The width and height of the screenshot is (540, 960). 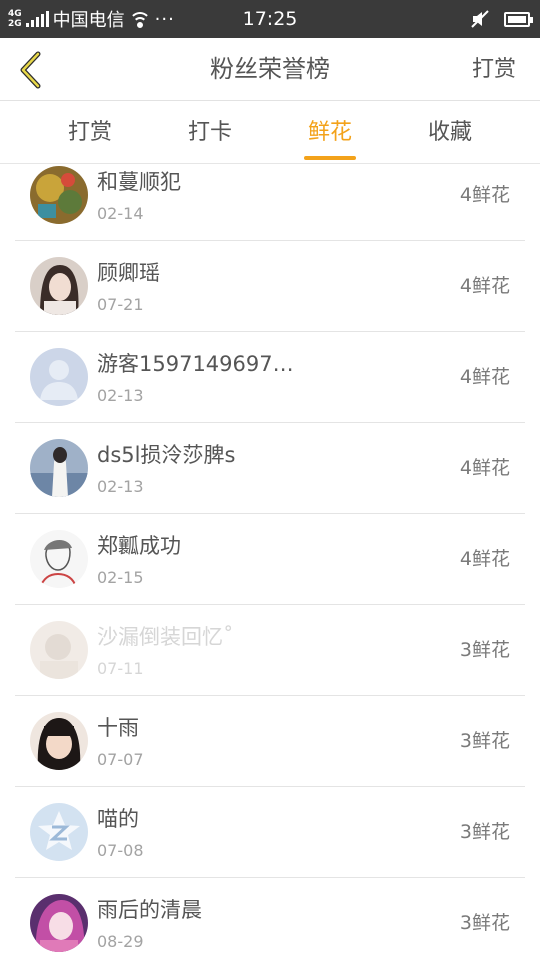 What do you see at coordinates (501, 19) in the screenshot?
I see `status-right` at bounding box center [501, 19].